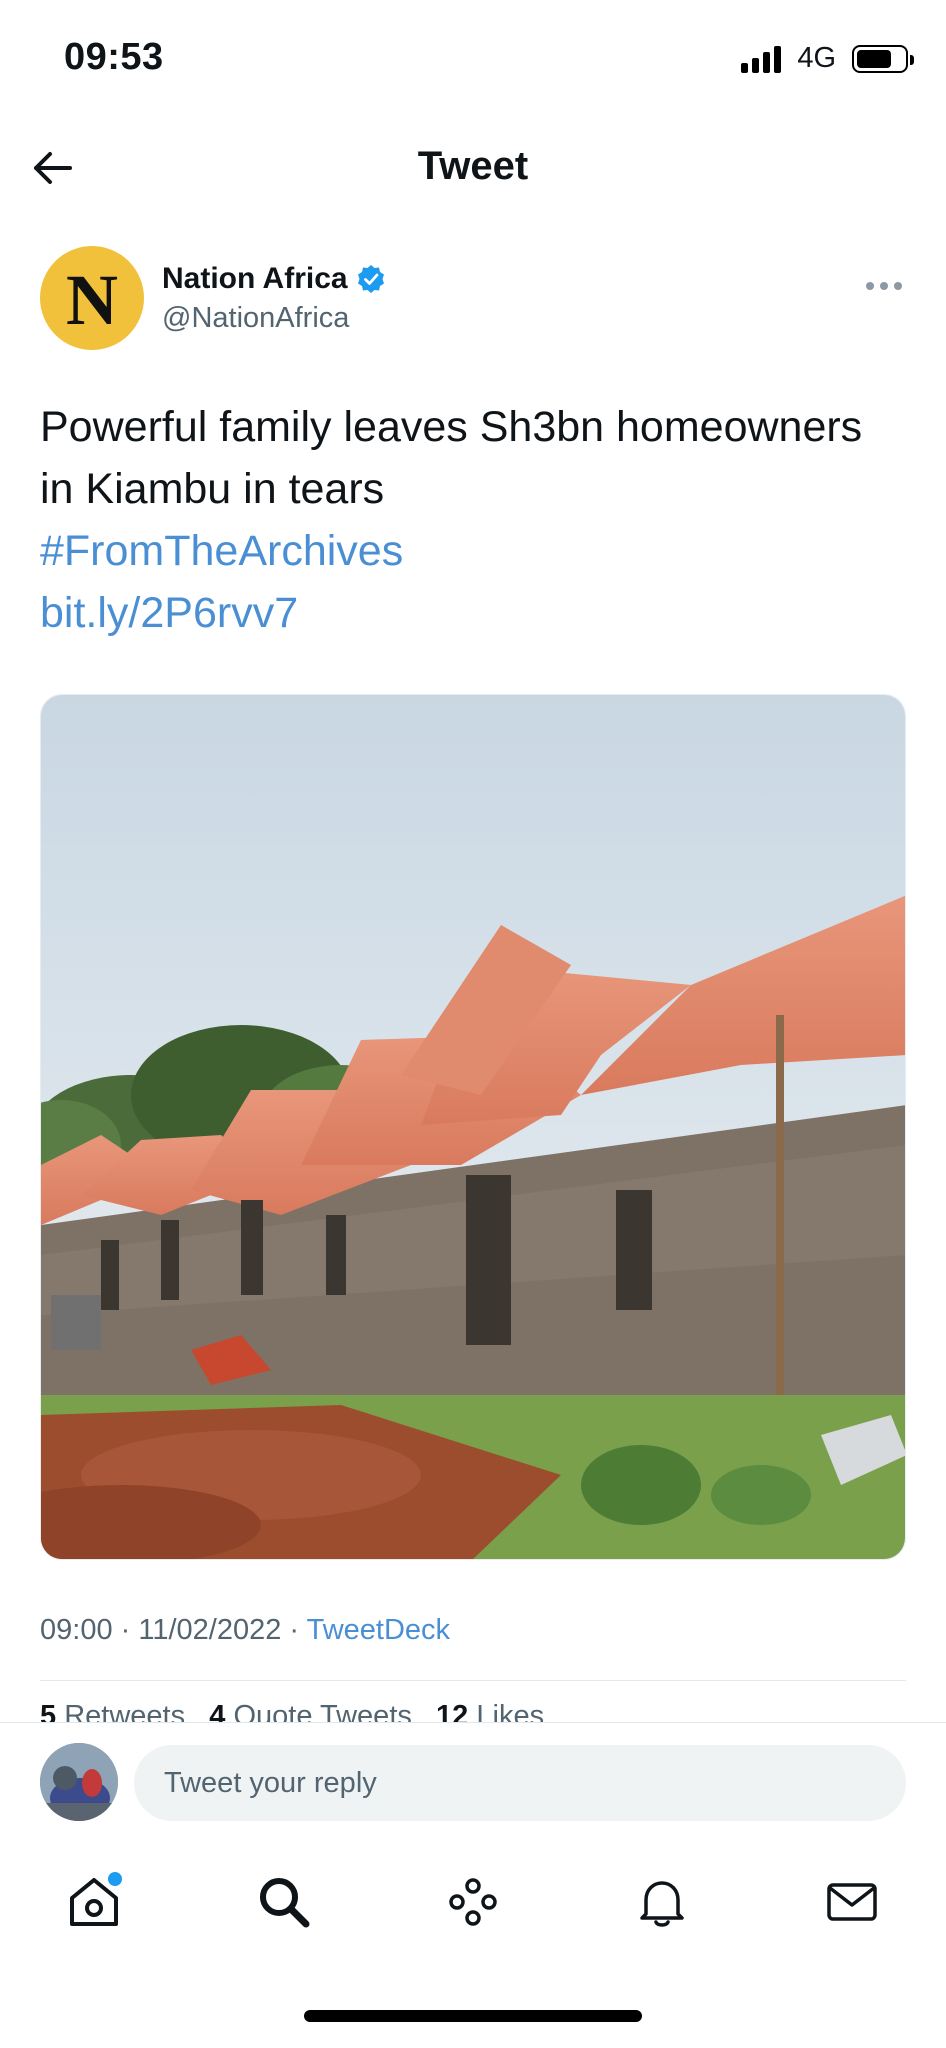 The height and width of the screenshot is (2048, 946). What do you see at coordinates (94, 1902) in the screenshot?
I see `home-icon` at bounding box center [94, 1902].